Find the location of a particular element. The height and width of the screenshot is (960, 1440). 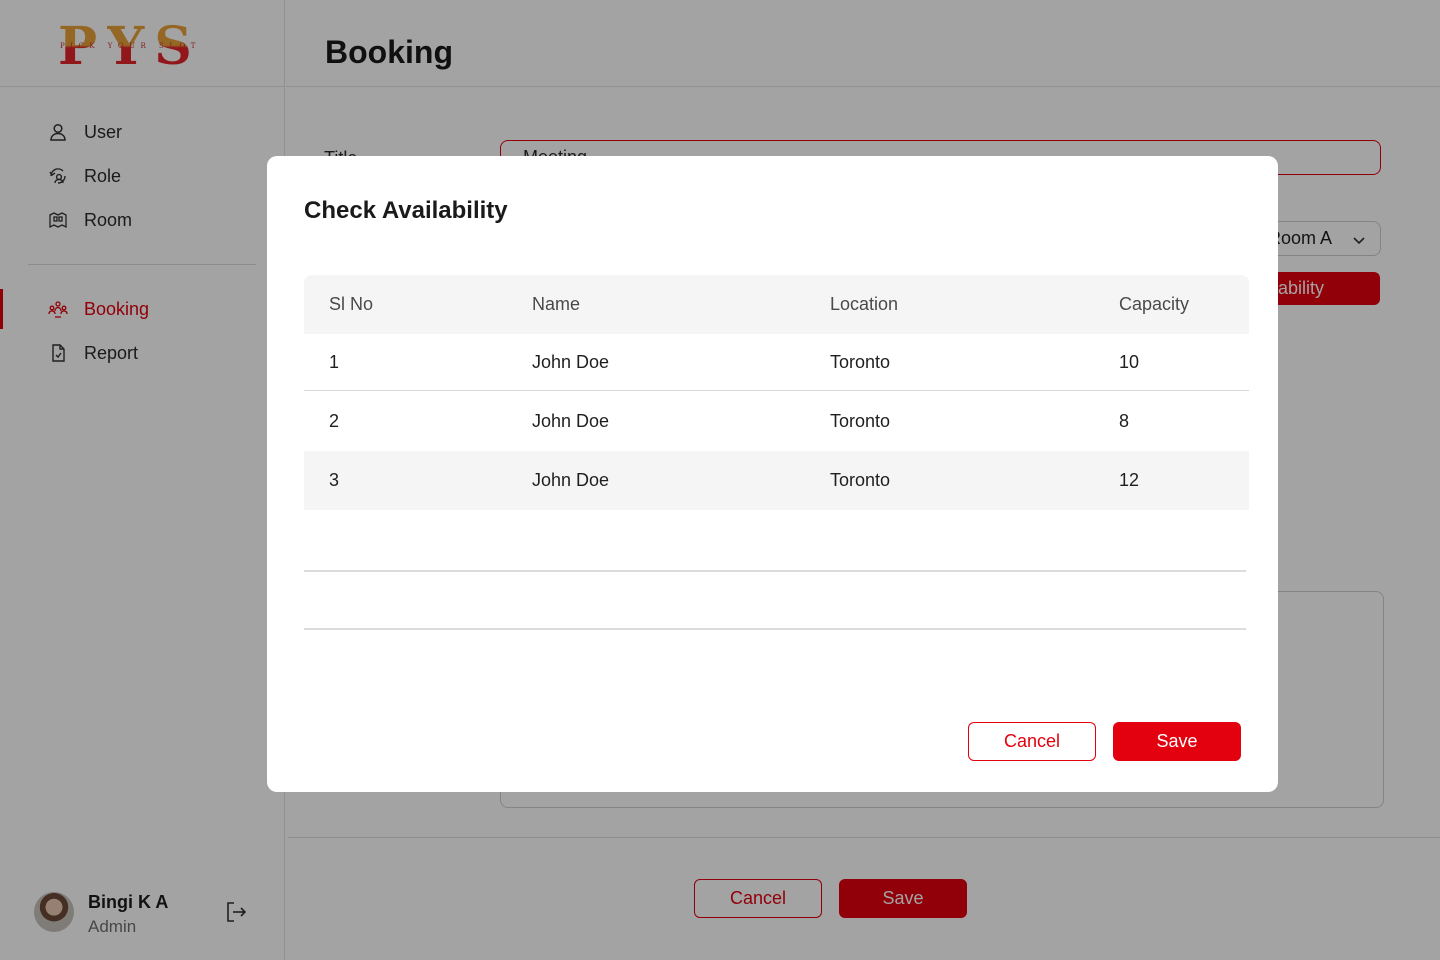

table-header-row: Sl No Name Location Capacity is located at coordinates (776, 304).